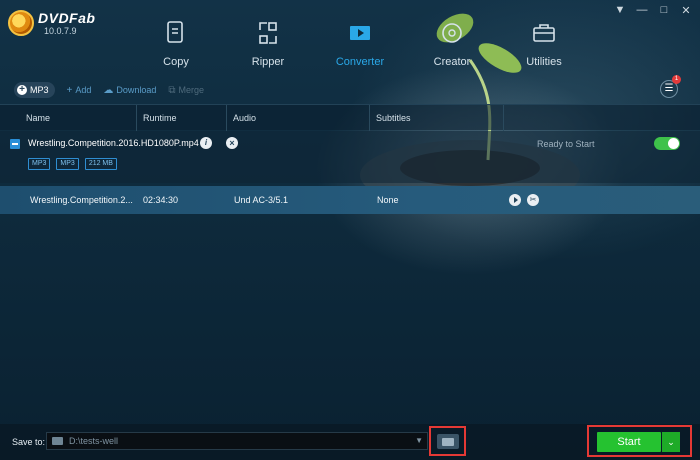 Image resolution: width=700 pixels, height=460 pixels. I want to click on profile-selector: + MP3, so click(34, 90).